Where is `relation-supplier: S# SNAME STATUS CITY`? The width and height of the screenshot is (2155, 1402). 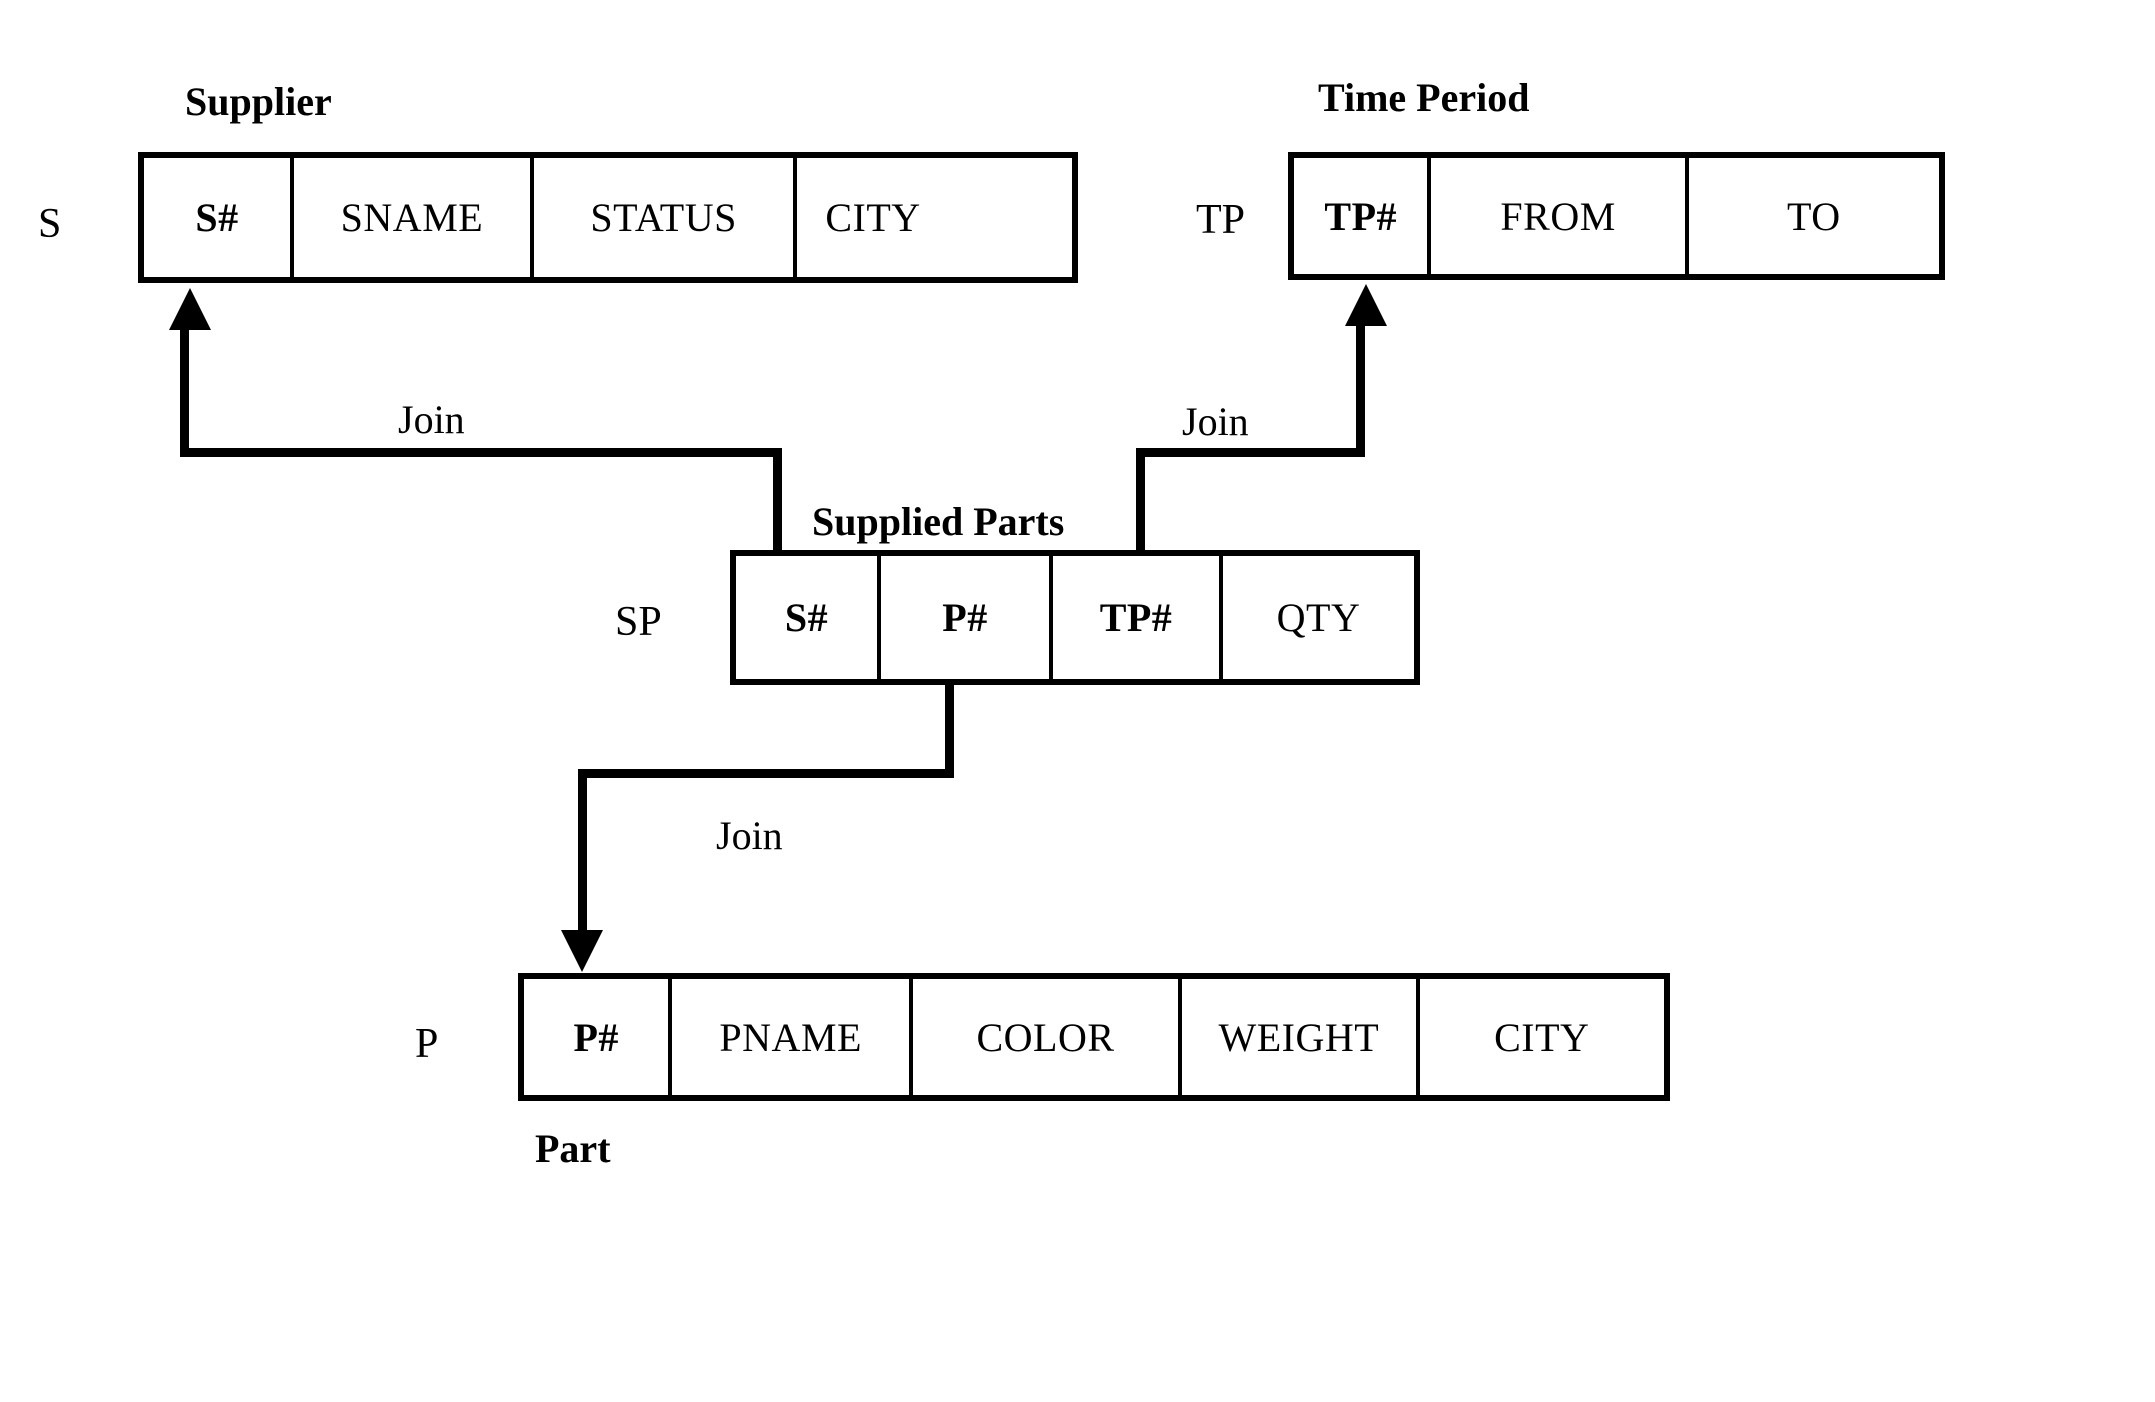 relation-supplier: S# SNAME STATUS CITY is located at coordinates (608, 217).